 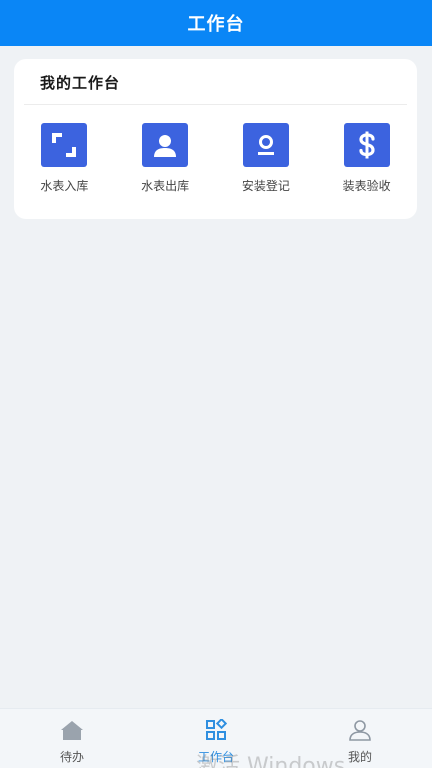 I want to click on card-title: 我的工作台, so click(x=80, y=83).